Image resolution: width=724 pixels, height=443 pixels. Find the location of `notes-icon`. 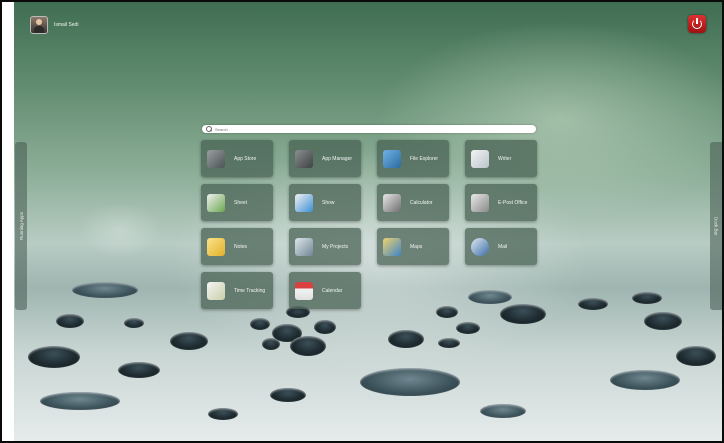

notes-icon is located at coordinates (216, 246).